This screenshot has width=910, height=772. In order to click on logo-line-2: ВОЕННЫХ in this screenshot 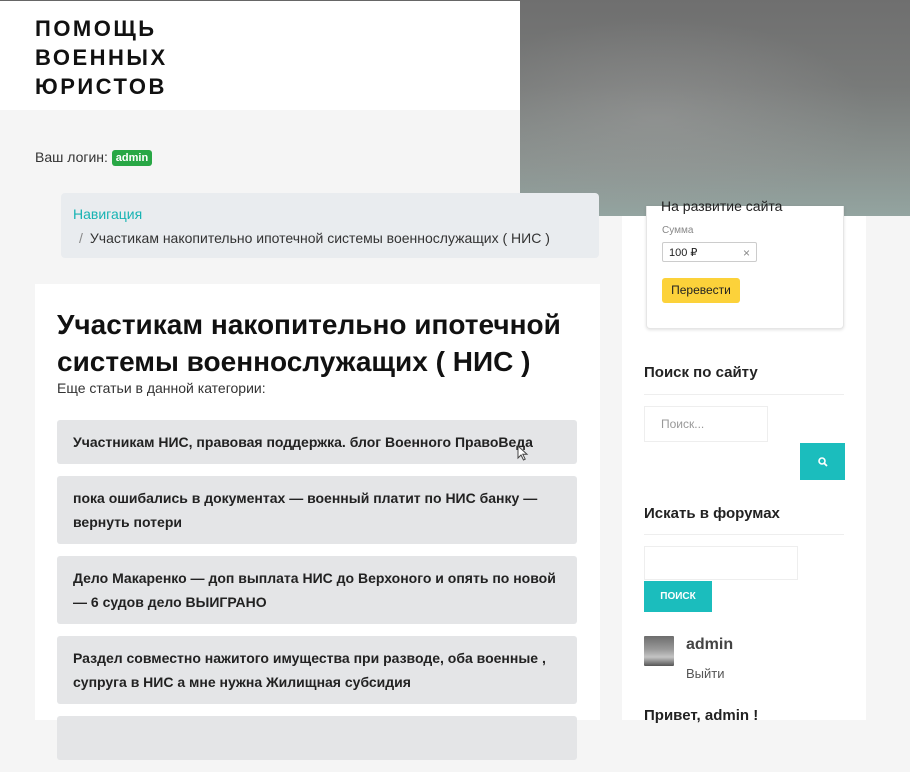, I will do `click(101, 57)`.